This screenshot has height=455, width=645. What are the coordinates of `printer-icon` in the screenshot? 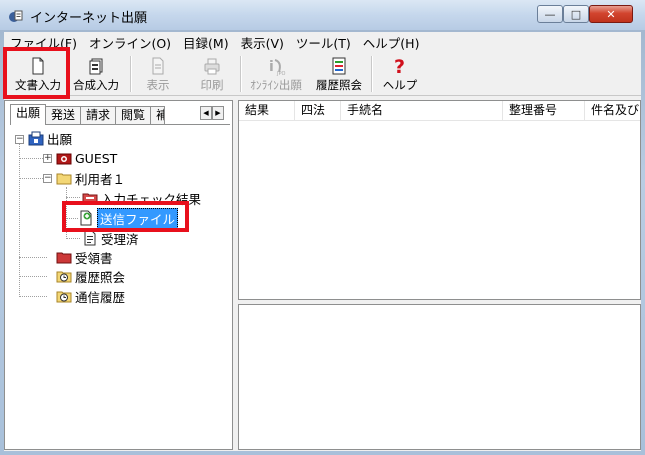 It's located at (212, 66).